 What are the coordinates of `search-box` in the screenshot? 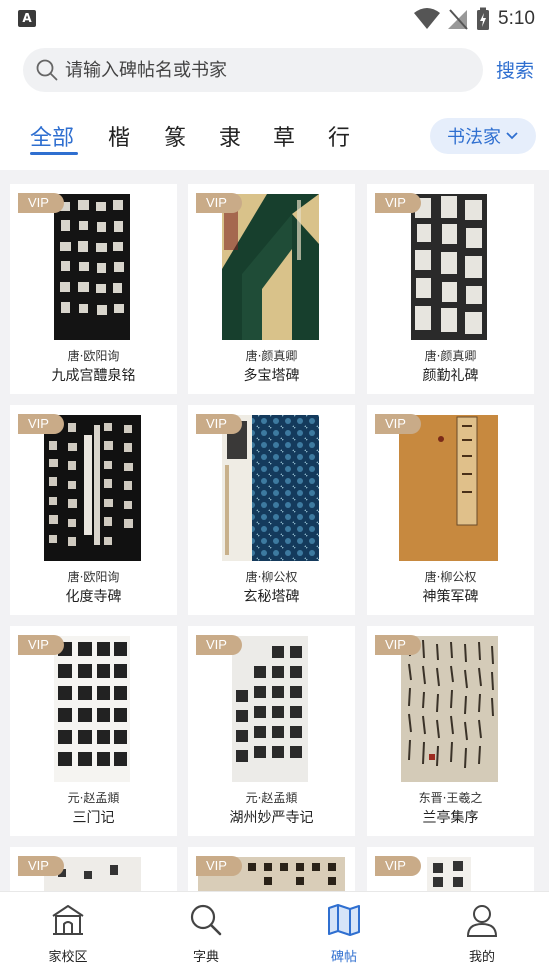 It's located at (253, 70).